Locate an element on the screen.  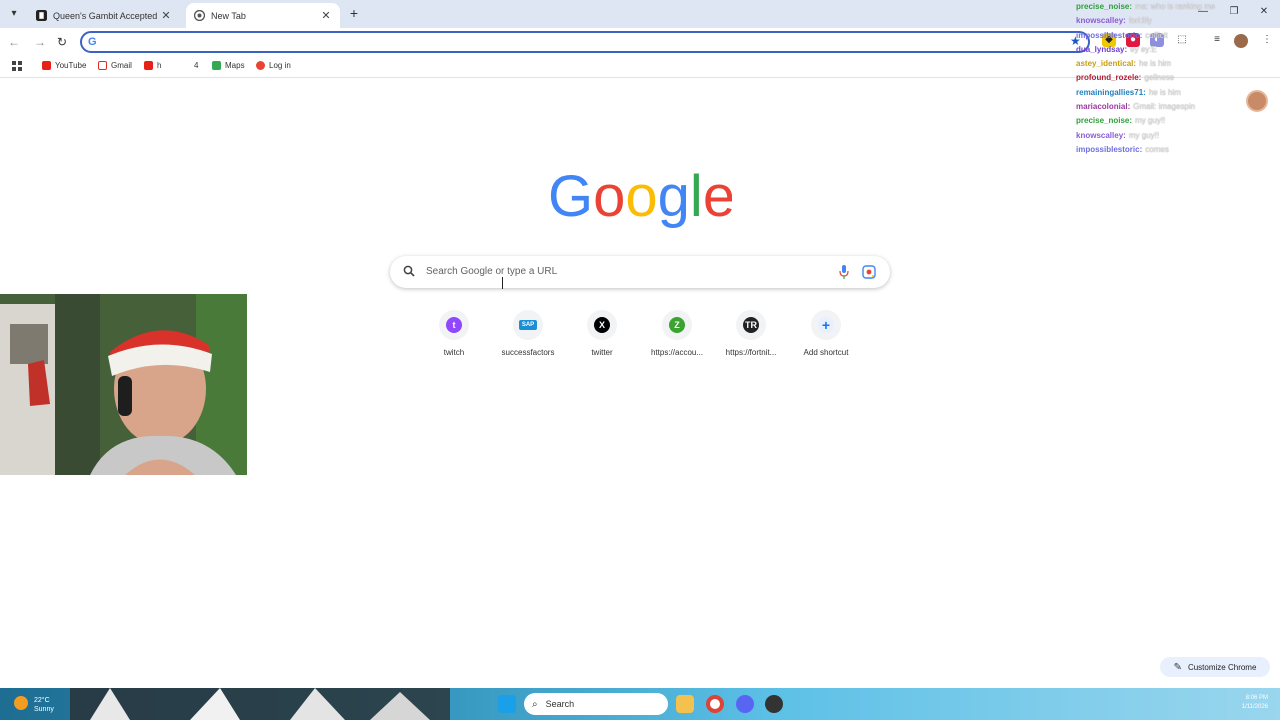
search-placeholder: Search Google or type a URL is located at coordinates (492, 271).